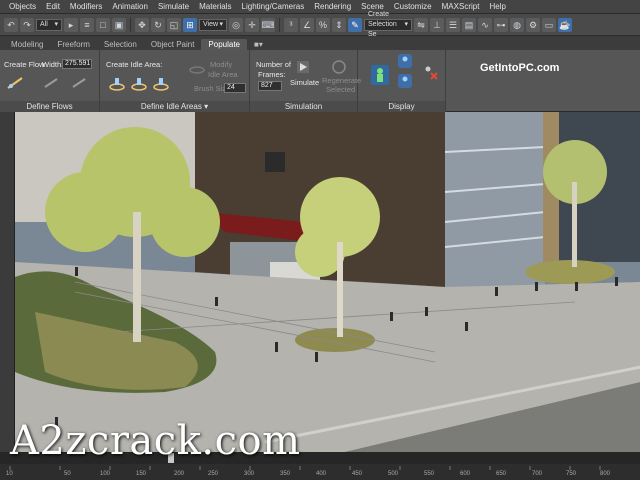  Describe the element at coordinates (139, 83) in the screenshot. I see `idle-area-circle-icon` at that location.